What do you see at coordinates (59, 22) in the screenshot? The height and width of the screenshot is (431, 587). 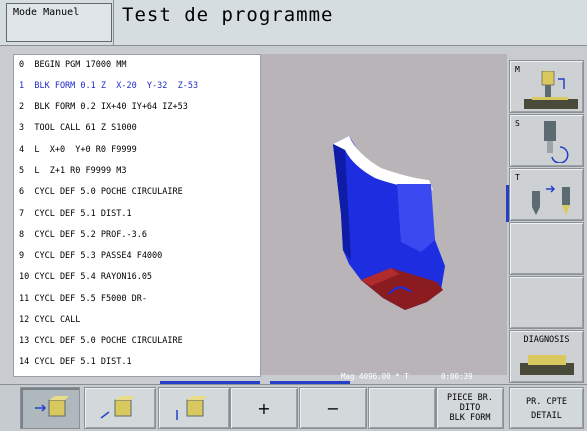 I see `mode-box: Mode Manuel` at bounding box center [59, 22].